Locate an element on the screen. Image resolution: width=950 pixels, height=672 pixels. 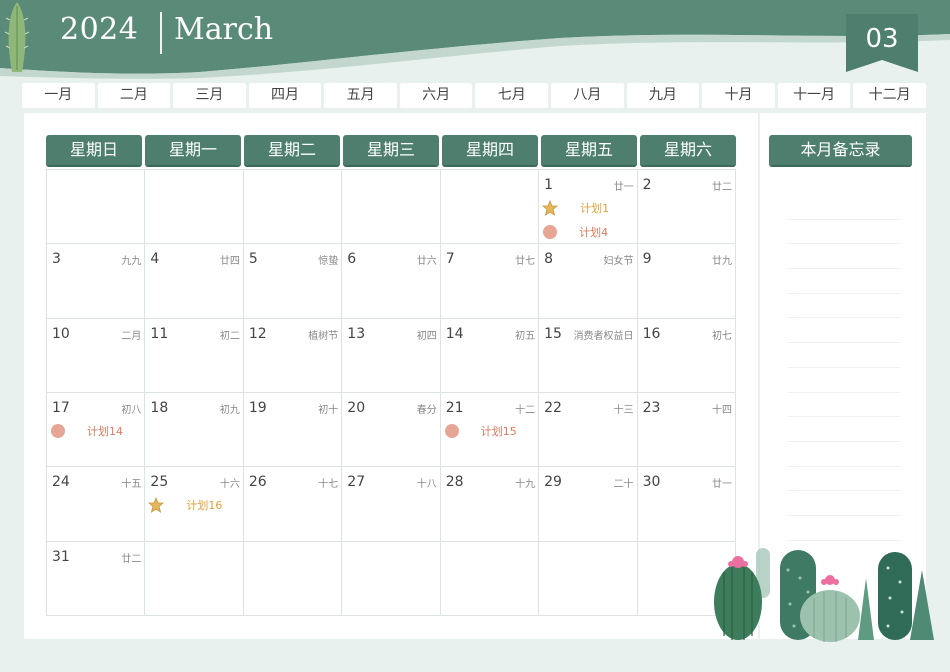
day-cell: 12 植树节 is located at coordinates (293, 355).